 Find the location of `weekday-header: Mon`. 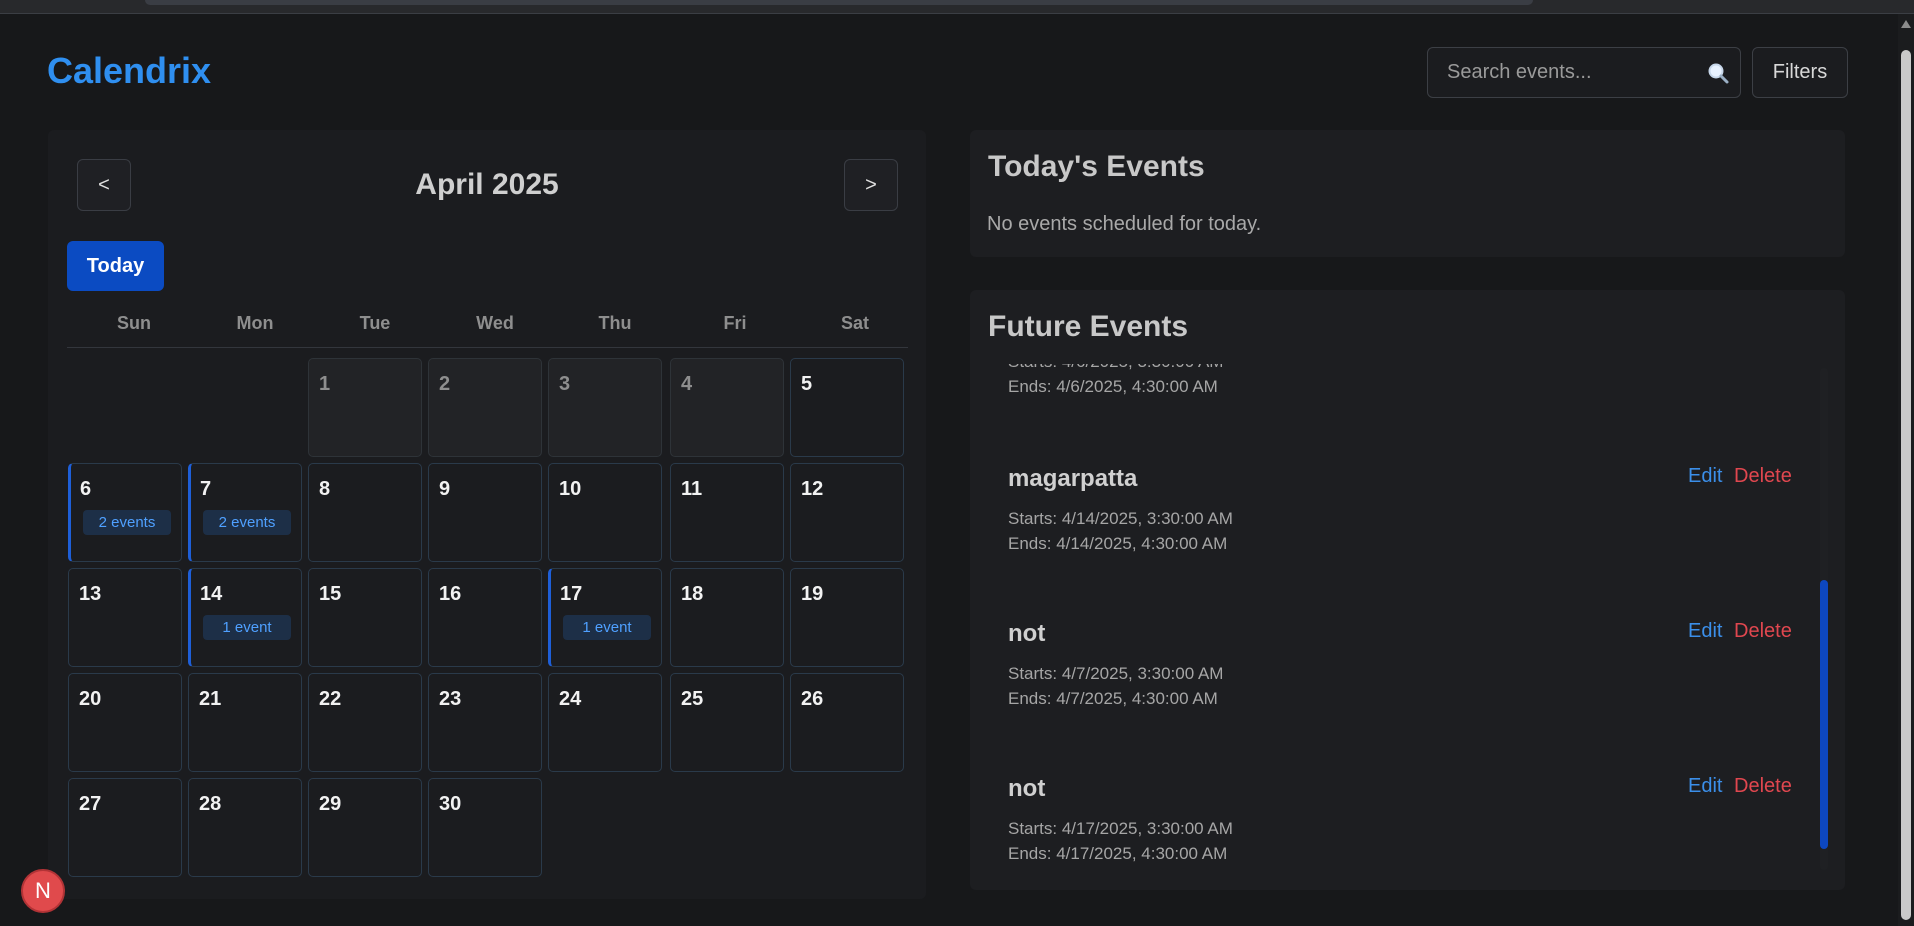

weekday-header: Mon is located at coordinates (255, 323).